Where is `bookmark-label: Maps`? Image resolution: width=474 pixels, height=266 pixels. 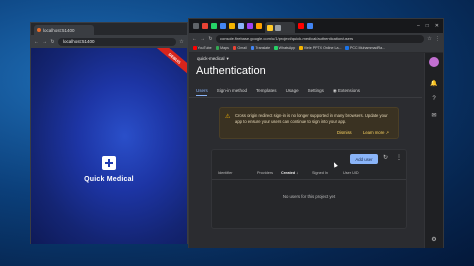
bookmark-label: Maps is located at coordinates (224, 48).